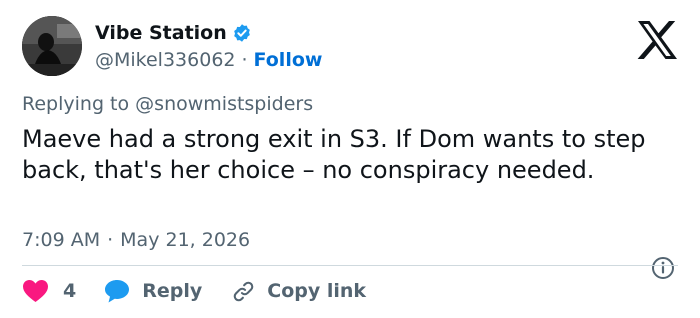 The image size is (700, 318). Describe the element at coordinates (657, 40) in the screenshot. I see `x-logo-icon` at that location.